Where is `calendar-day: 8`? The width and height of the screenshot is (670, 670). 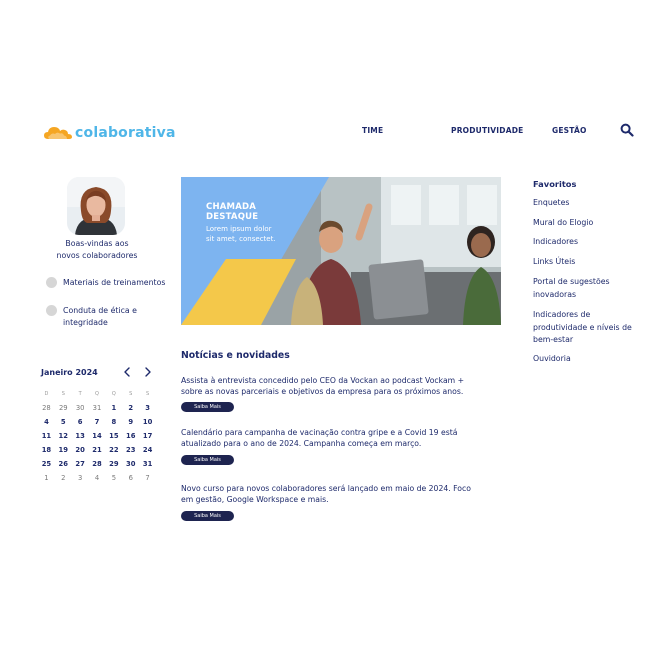 calendar-day: 8 is located at coordinates (113, 422).